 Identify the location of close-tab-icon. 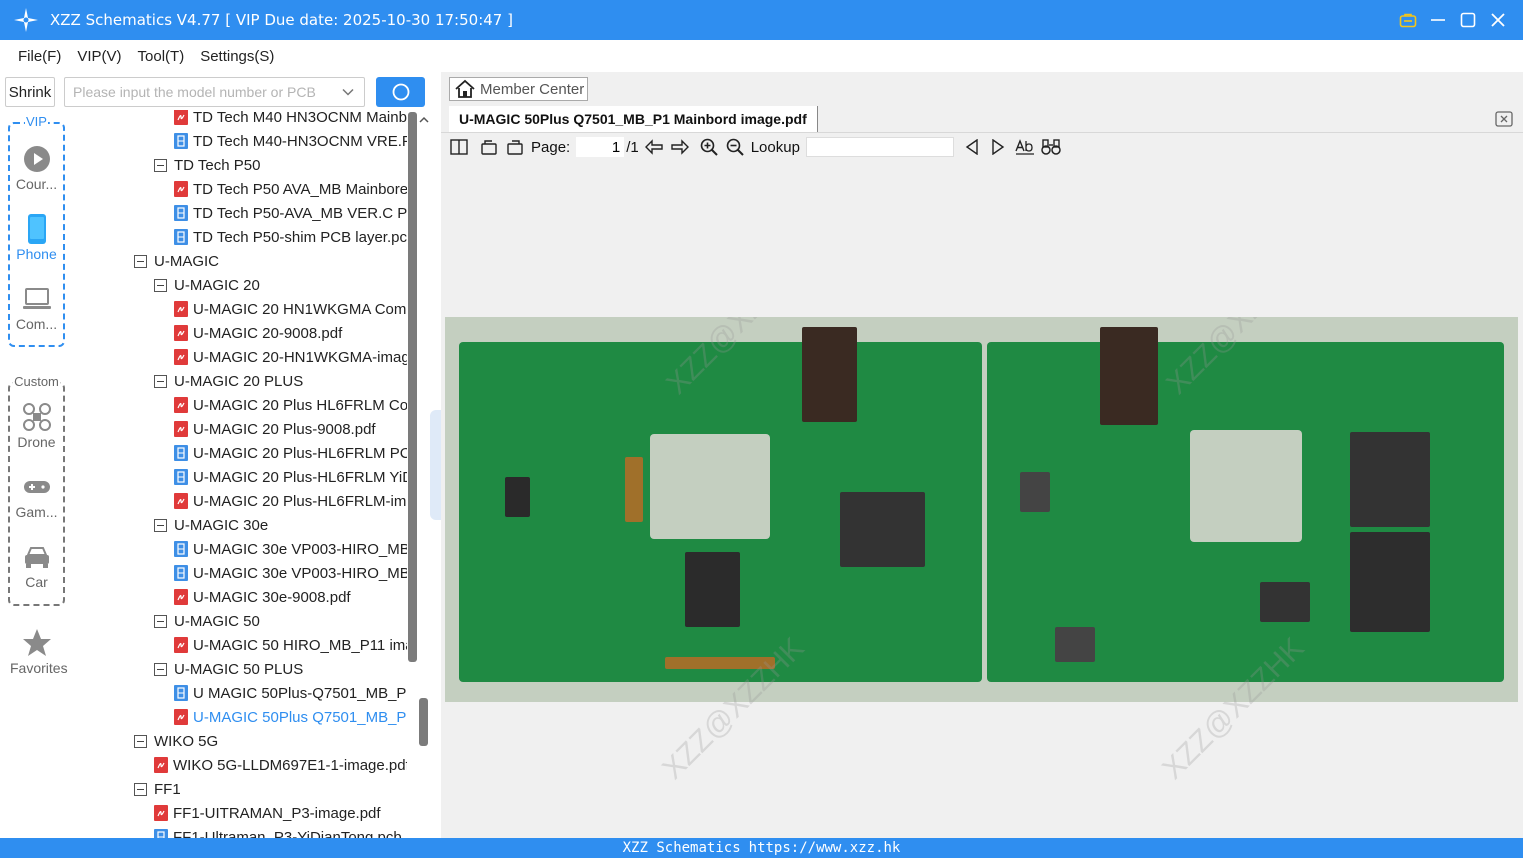
(1504, 119).